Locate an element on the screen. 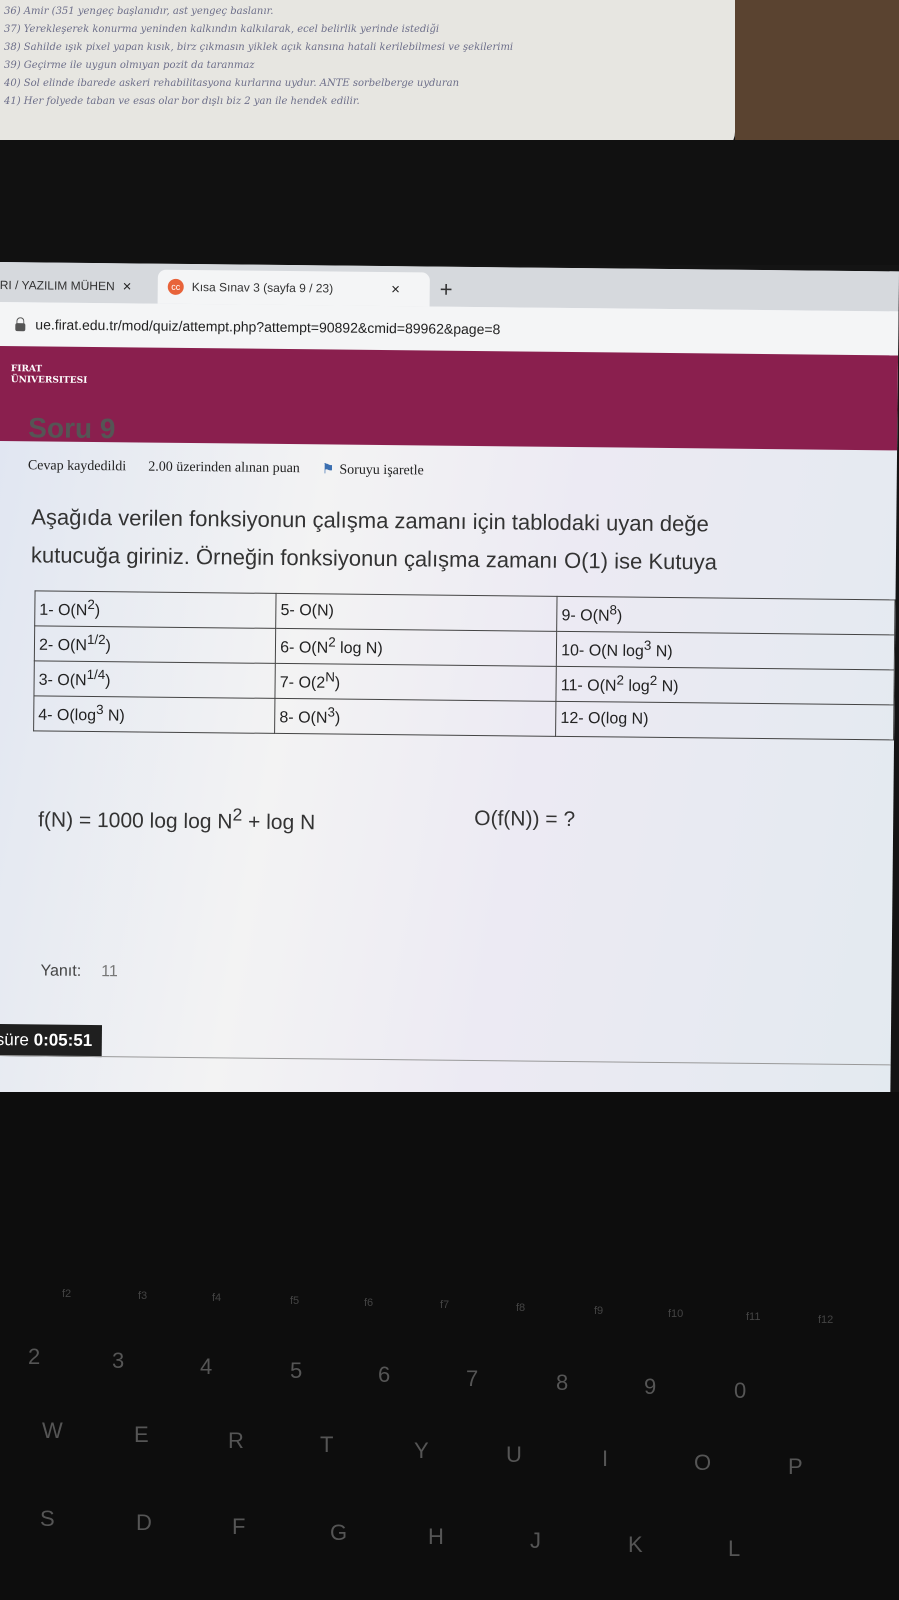 This screenshot has height=1600, width=899. site-banner: FIRAT ÜNIVERSITESI is located at coordinates (449, 398).